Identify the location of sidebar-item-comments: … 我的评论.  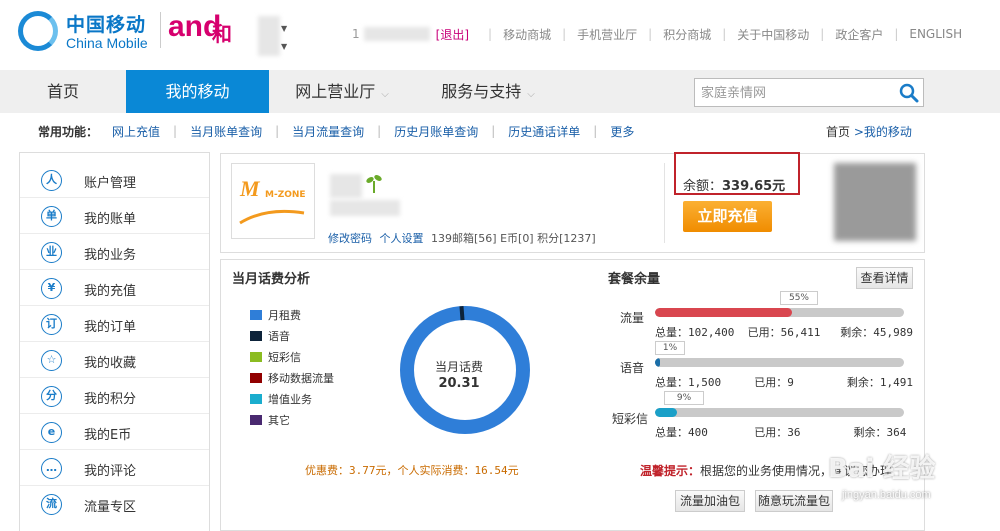
(114, 468).